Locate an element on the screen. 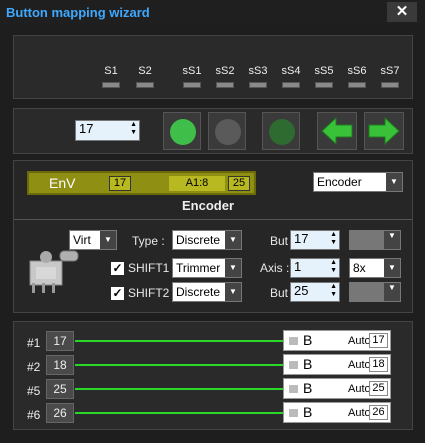  axis-spinner: 1 ▲ ▼ is located at coordinates (315, 268).